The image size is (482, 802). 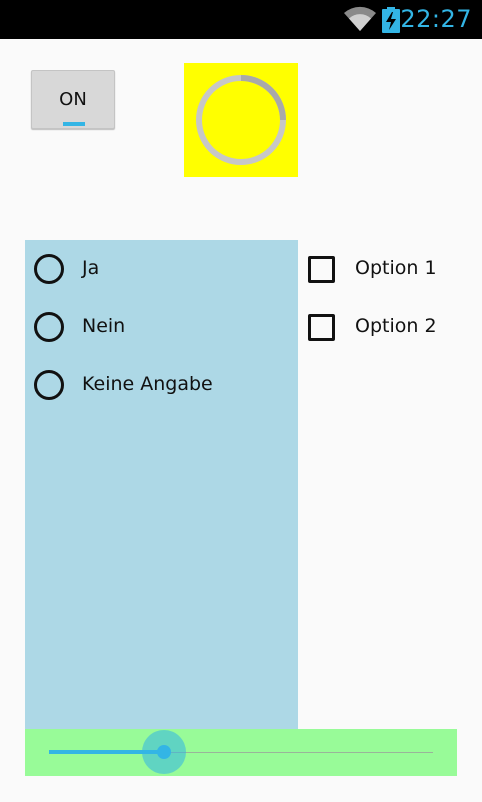 I want to click on toggle-on-indicator, so click(x=74, y=124).